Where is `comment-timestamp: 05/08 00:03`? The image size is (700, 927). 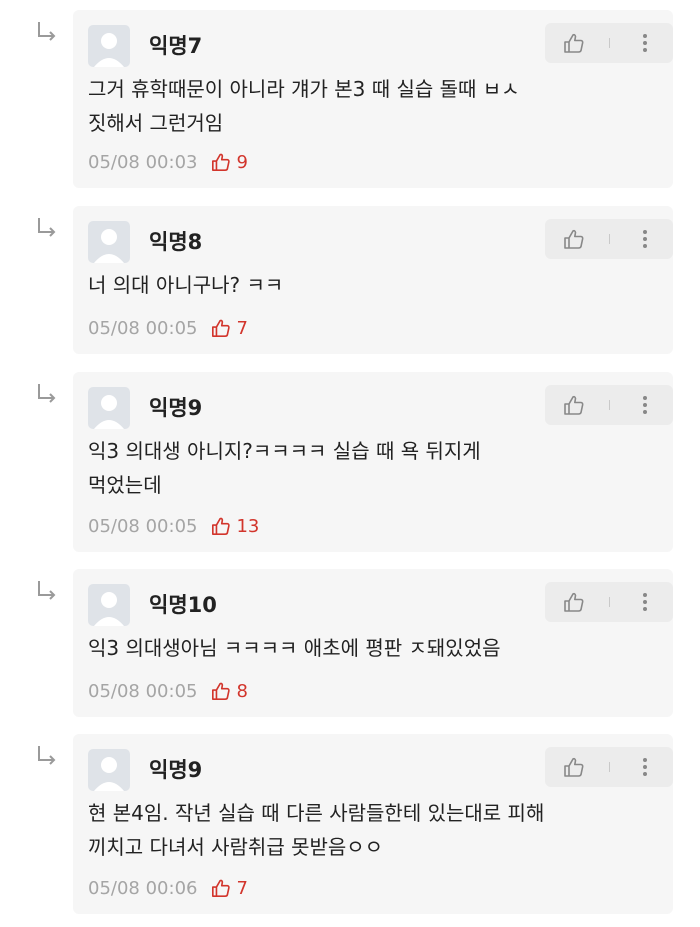 comment-timestamp: 05/08 00:03 is located at coordinates (143, 162).